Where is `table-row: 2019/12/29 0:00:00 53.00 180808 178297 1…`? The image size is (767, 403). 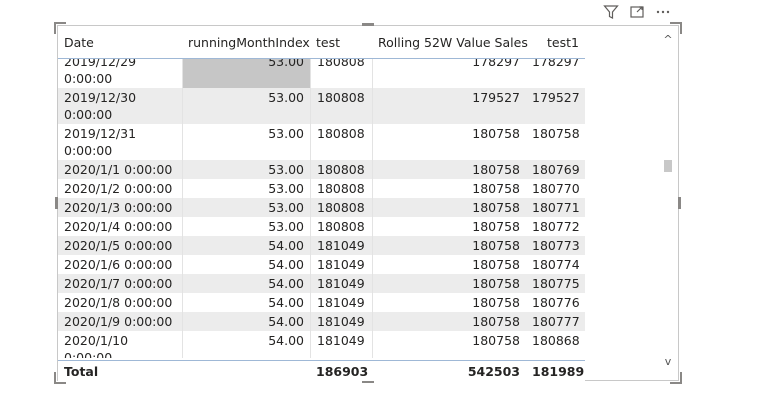
table-row: 2019/12/29 0:00:00 53.00 180808 178297 1… is located at coordinates (321, 73).